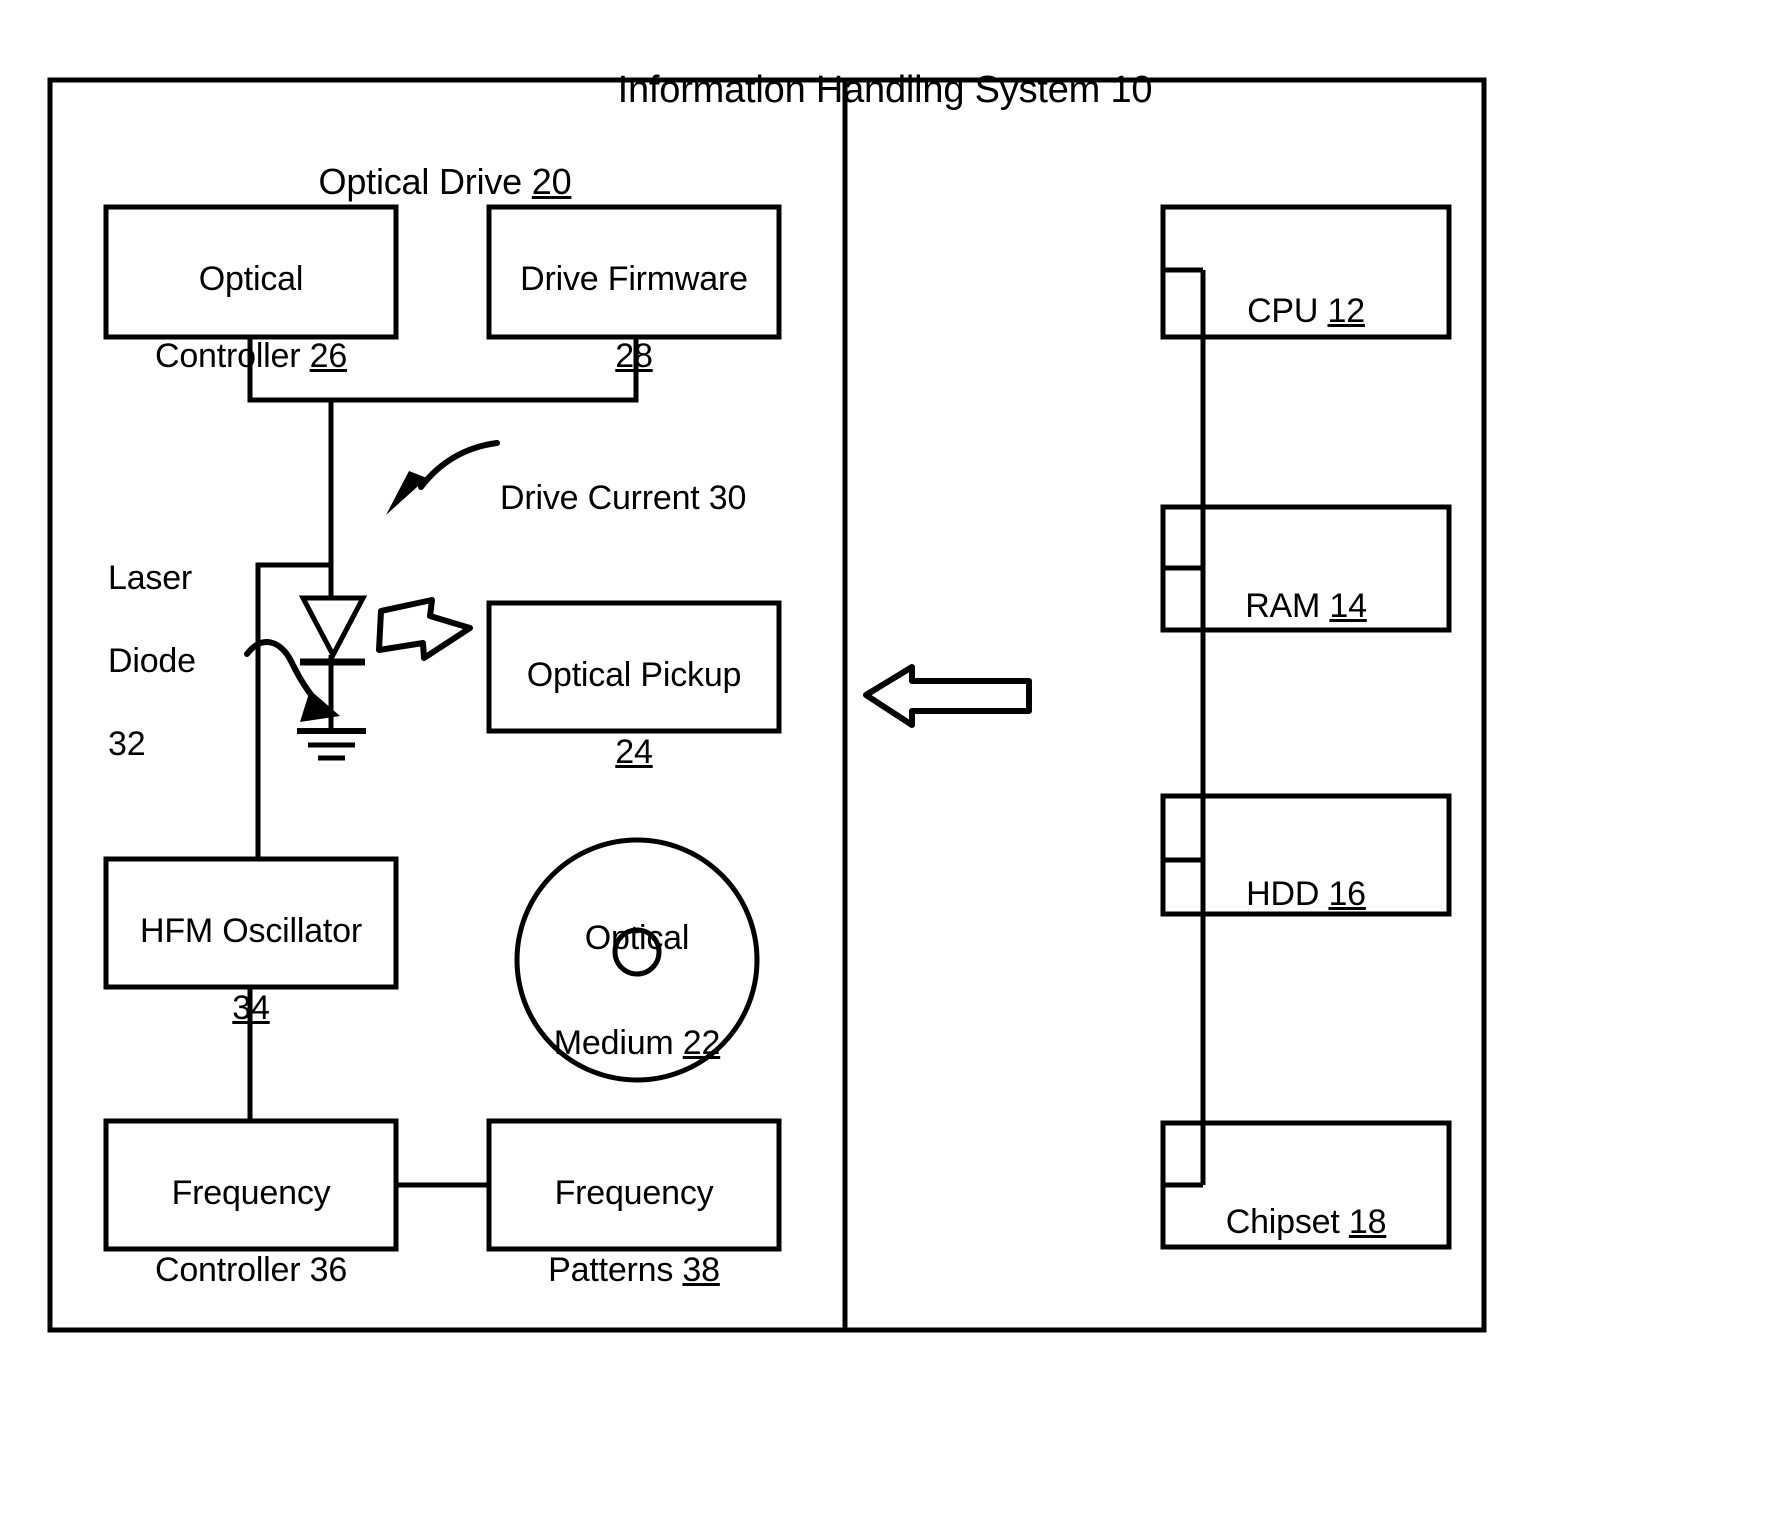 This screenshot has width=1770, height=1528. What do you see at coordinates (320, 706) in the screenshot?
I see `laser-diode-arrowhead` at bounding box center [320, 706].